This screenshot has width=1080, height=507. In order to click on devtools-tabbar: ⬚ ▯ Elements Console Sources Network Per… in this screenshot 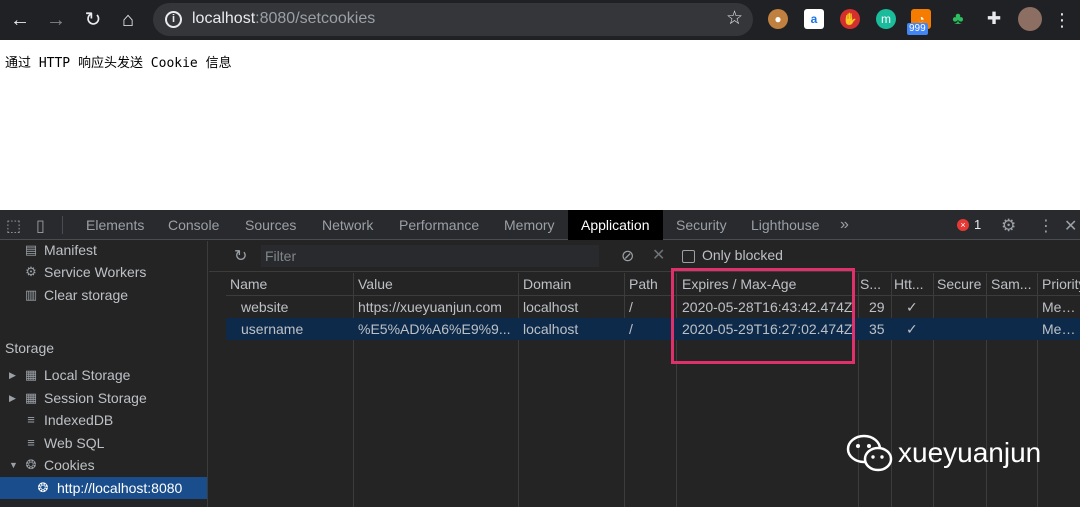, I will do `click(540, 225)`.